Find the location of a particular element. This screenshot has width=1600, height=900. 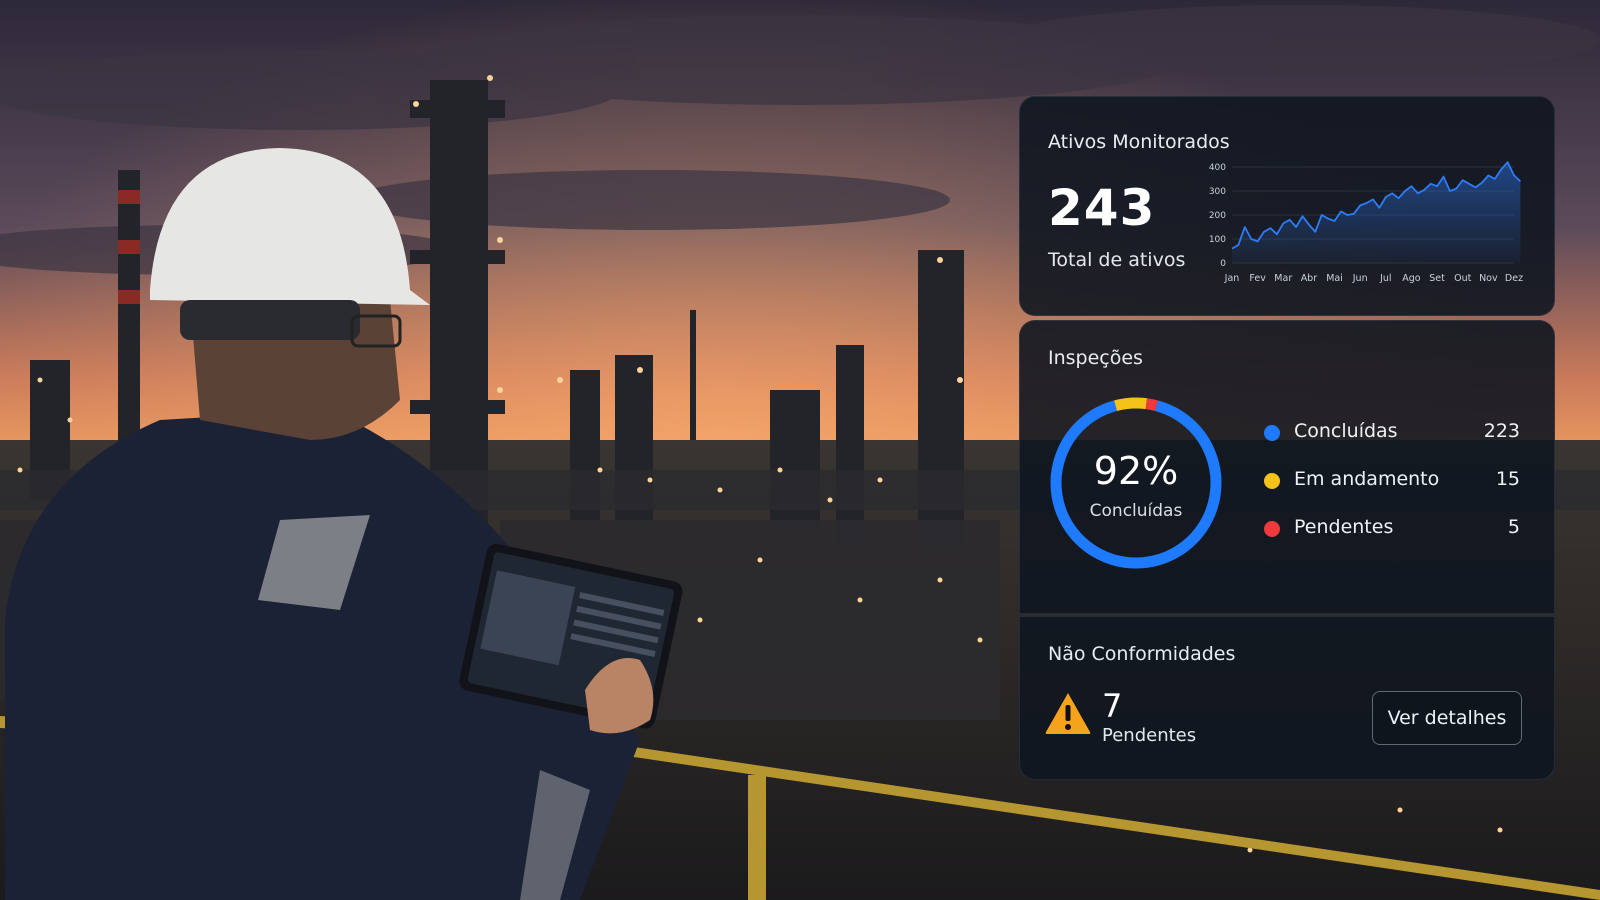

x-tick-label: Jun is located at coordinates (1360, 278).